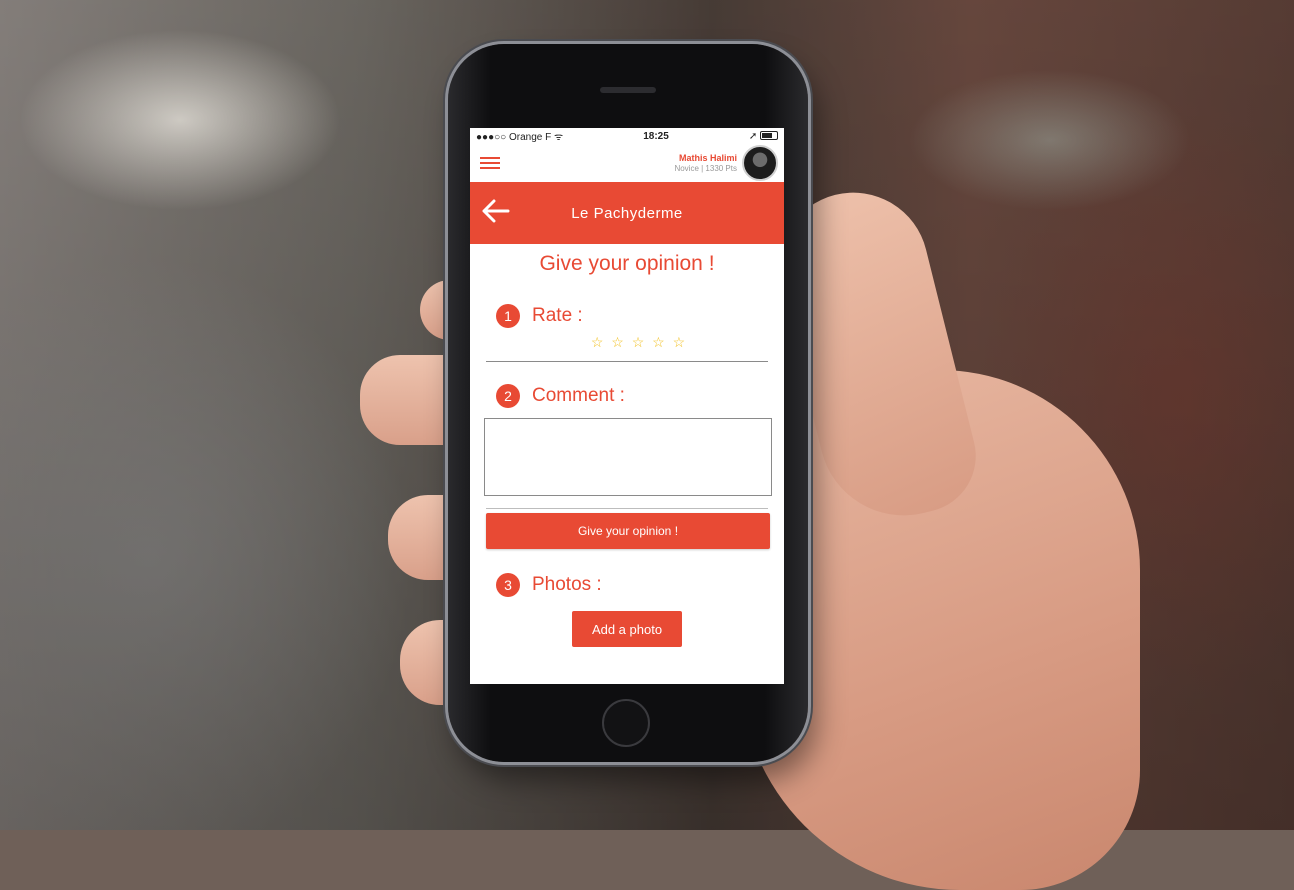 This screenshot has width=1294, height=890. What do you see at coordinates (634, 585) in the screenshot?
I see `photos-section-label: 3 Photos :` at bounding box center [634, 585].